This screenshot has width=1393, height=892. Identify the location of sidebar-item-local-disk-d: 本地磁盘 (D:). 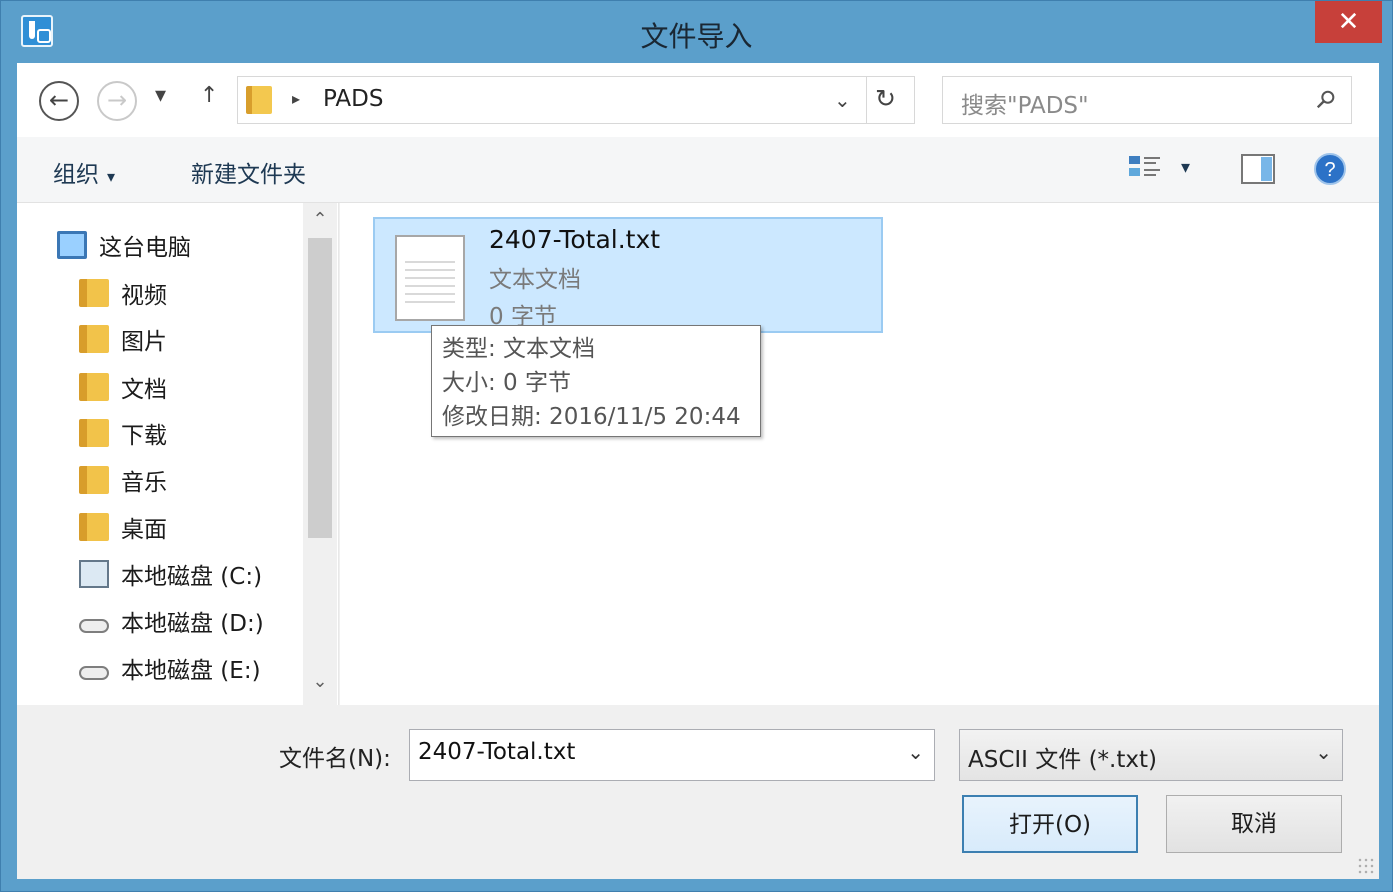
(171, 621).